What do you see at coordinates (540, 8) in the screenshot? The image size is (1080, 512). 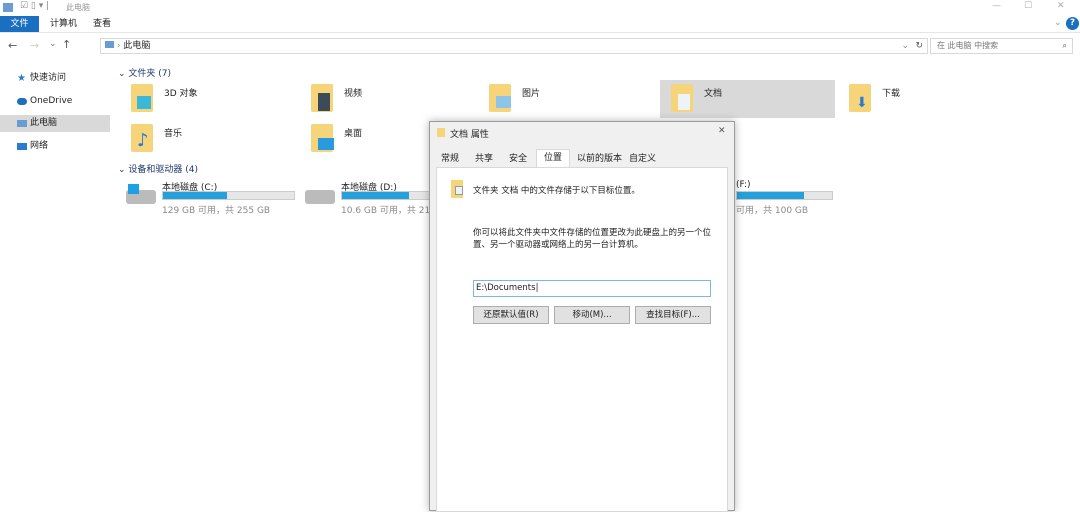 I see `title-bar: ☑ ▯ ▾ | 此电脑 — ☐ ✕` at bounding box center [540, 8].